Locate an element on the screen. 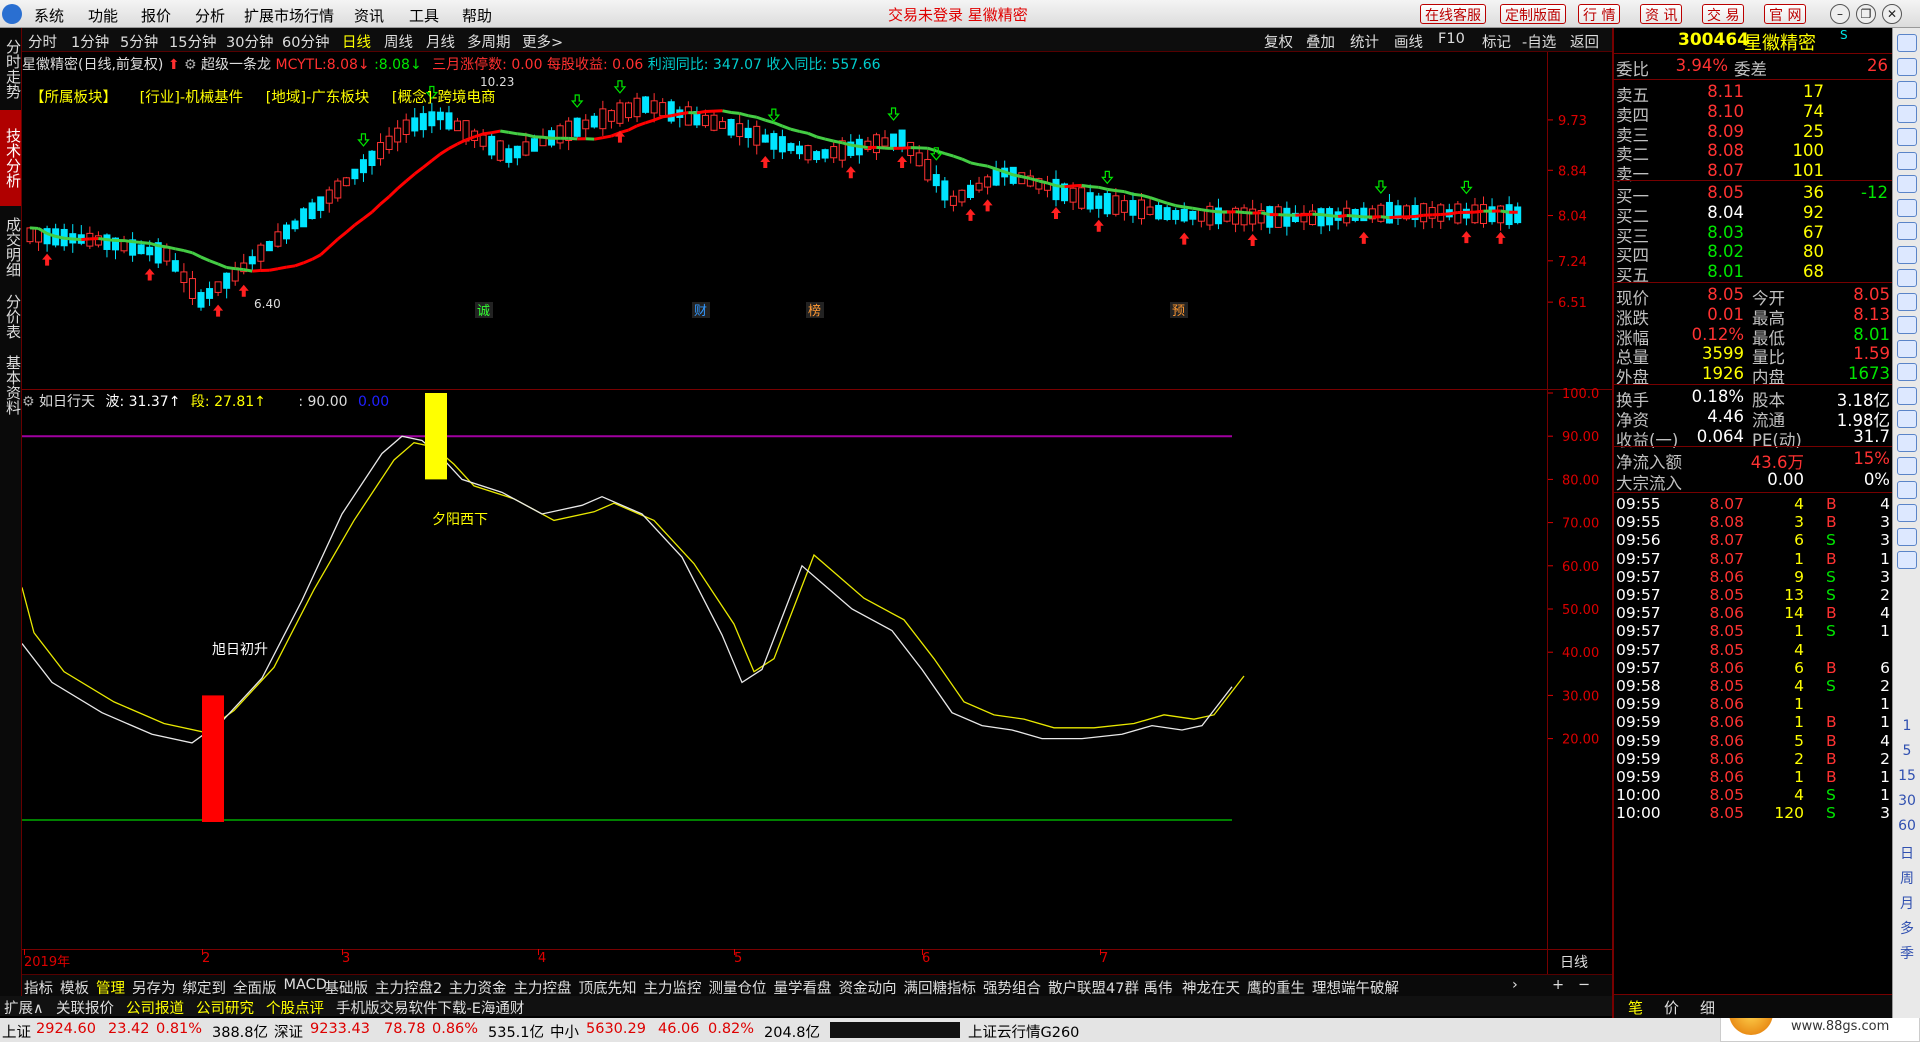 The width and height of the screenshot is (1920, 1042). indicator-tab: 量学看盘 is located at coordinates (803, 987).